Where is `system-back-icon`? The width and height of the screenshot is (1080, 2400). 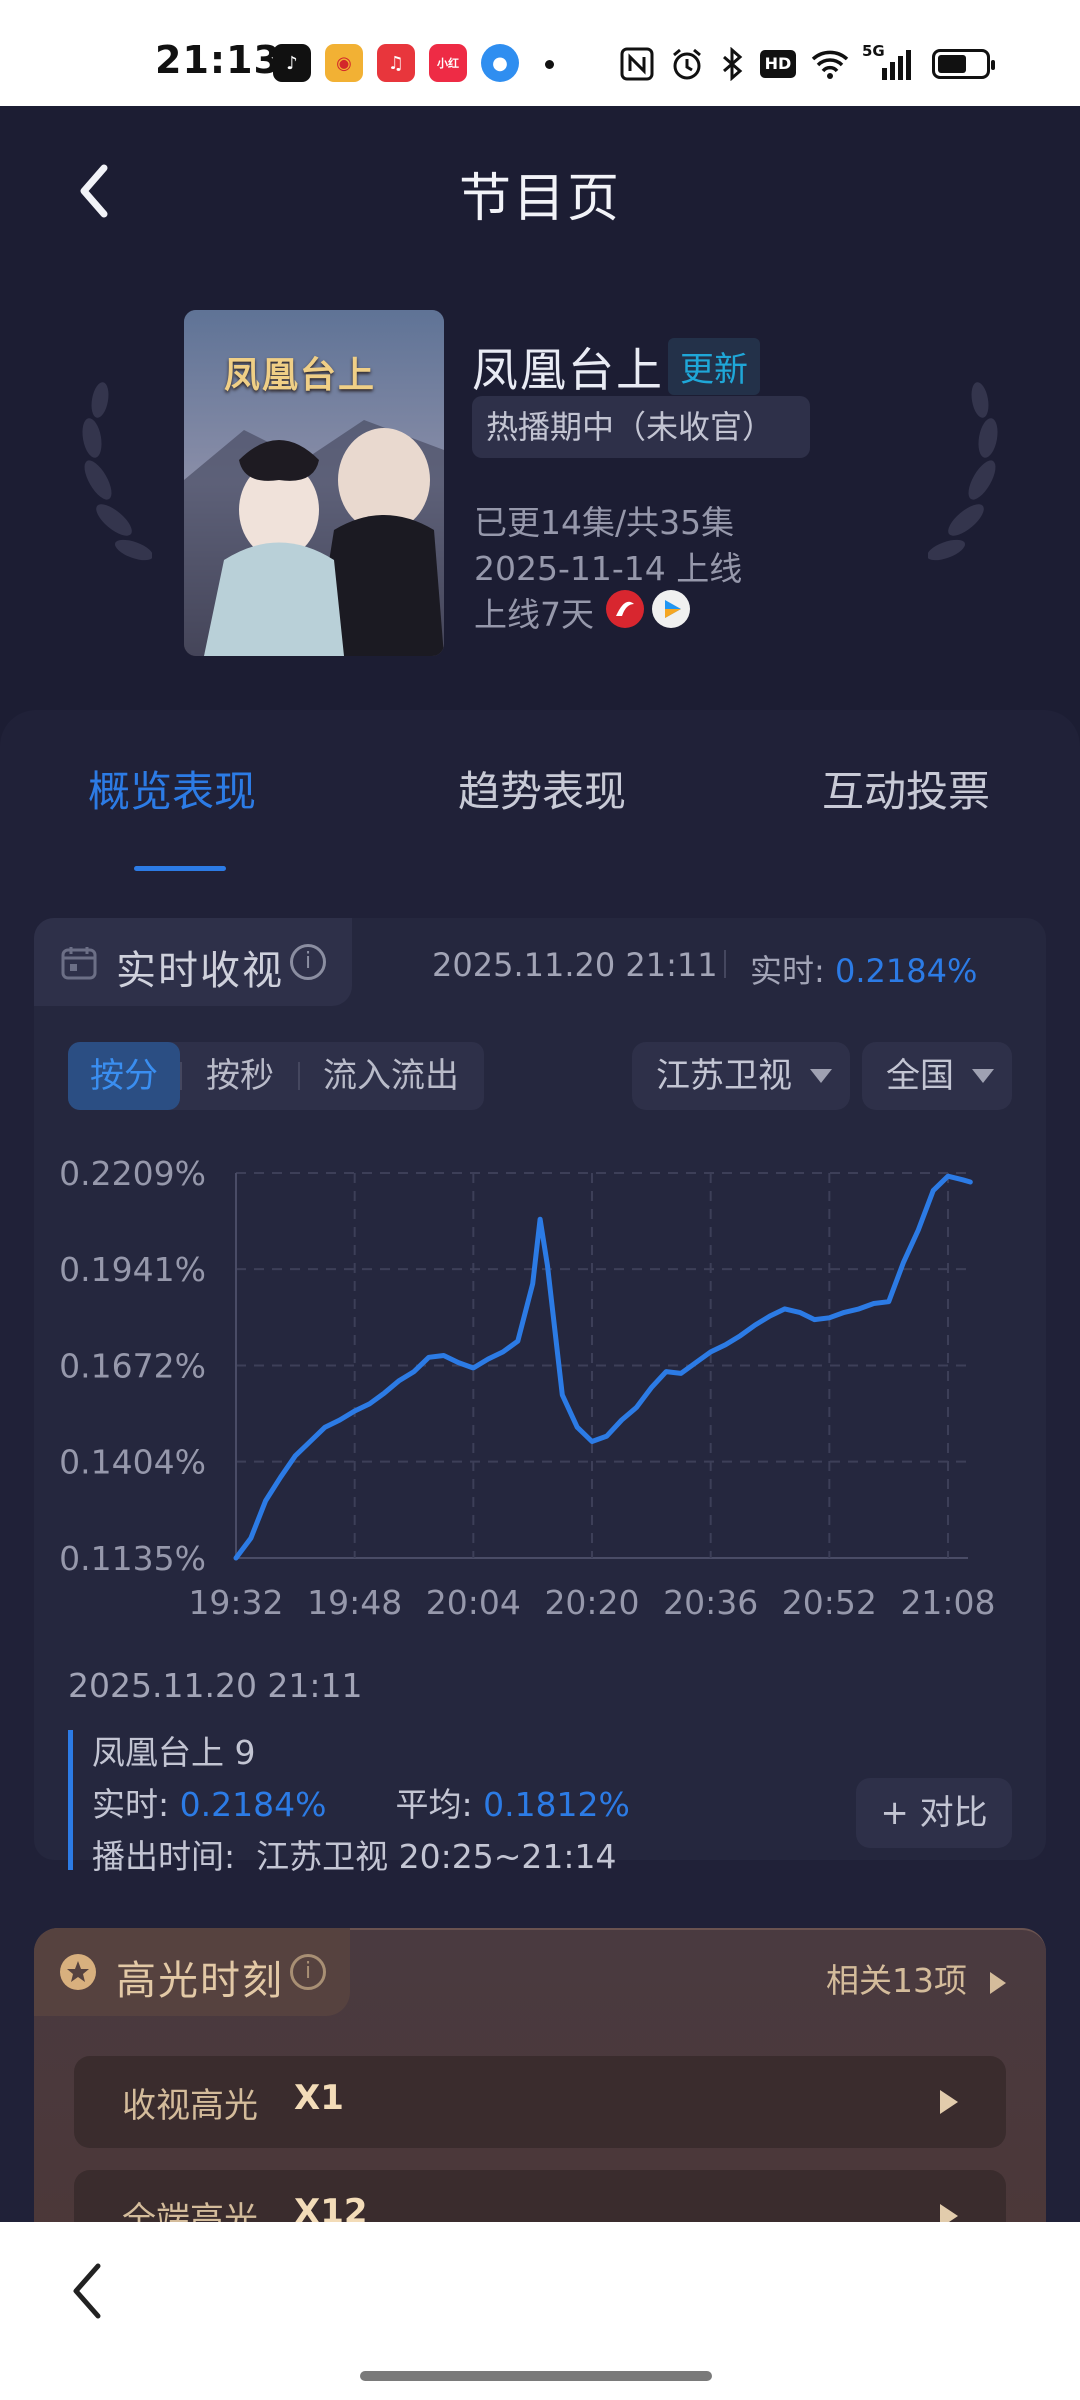
system-back-icon is located at coordinates (87, 2291).